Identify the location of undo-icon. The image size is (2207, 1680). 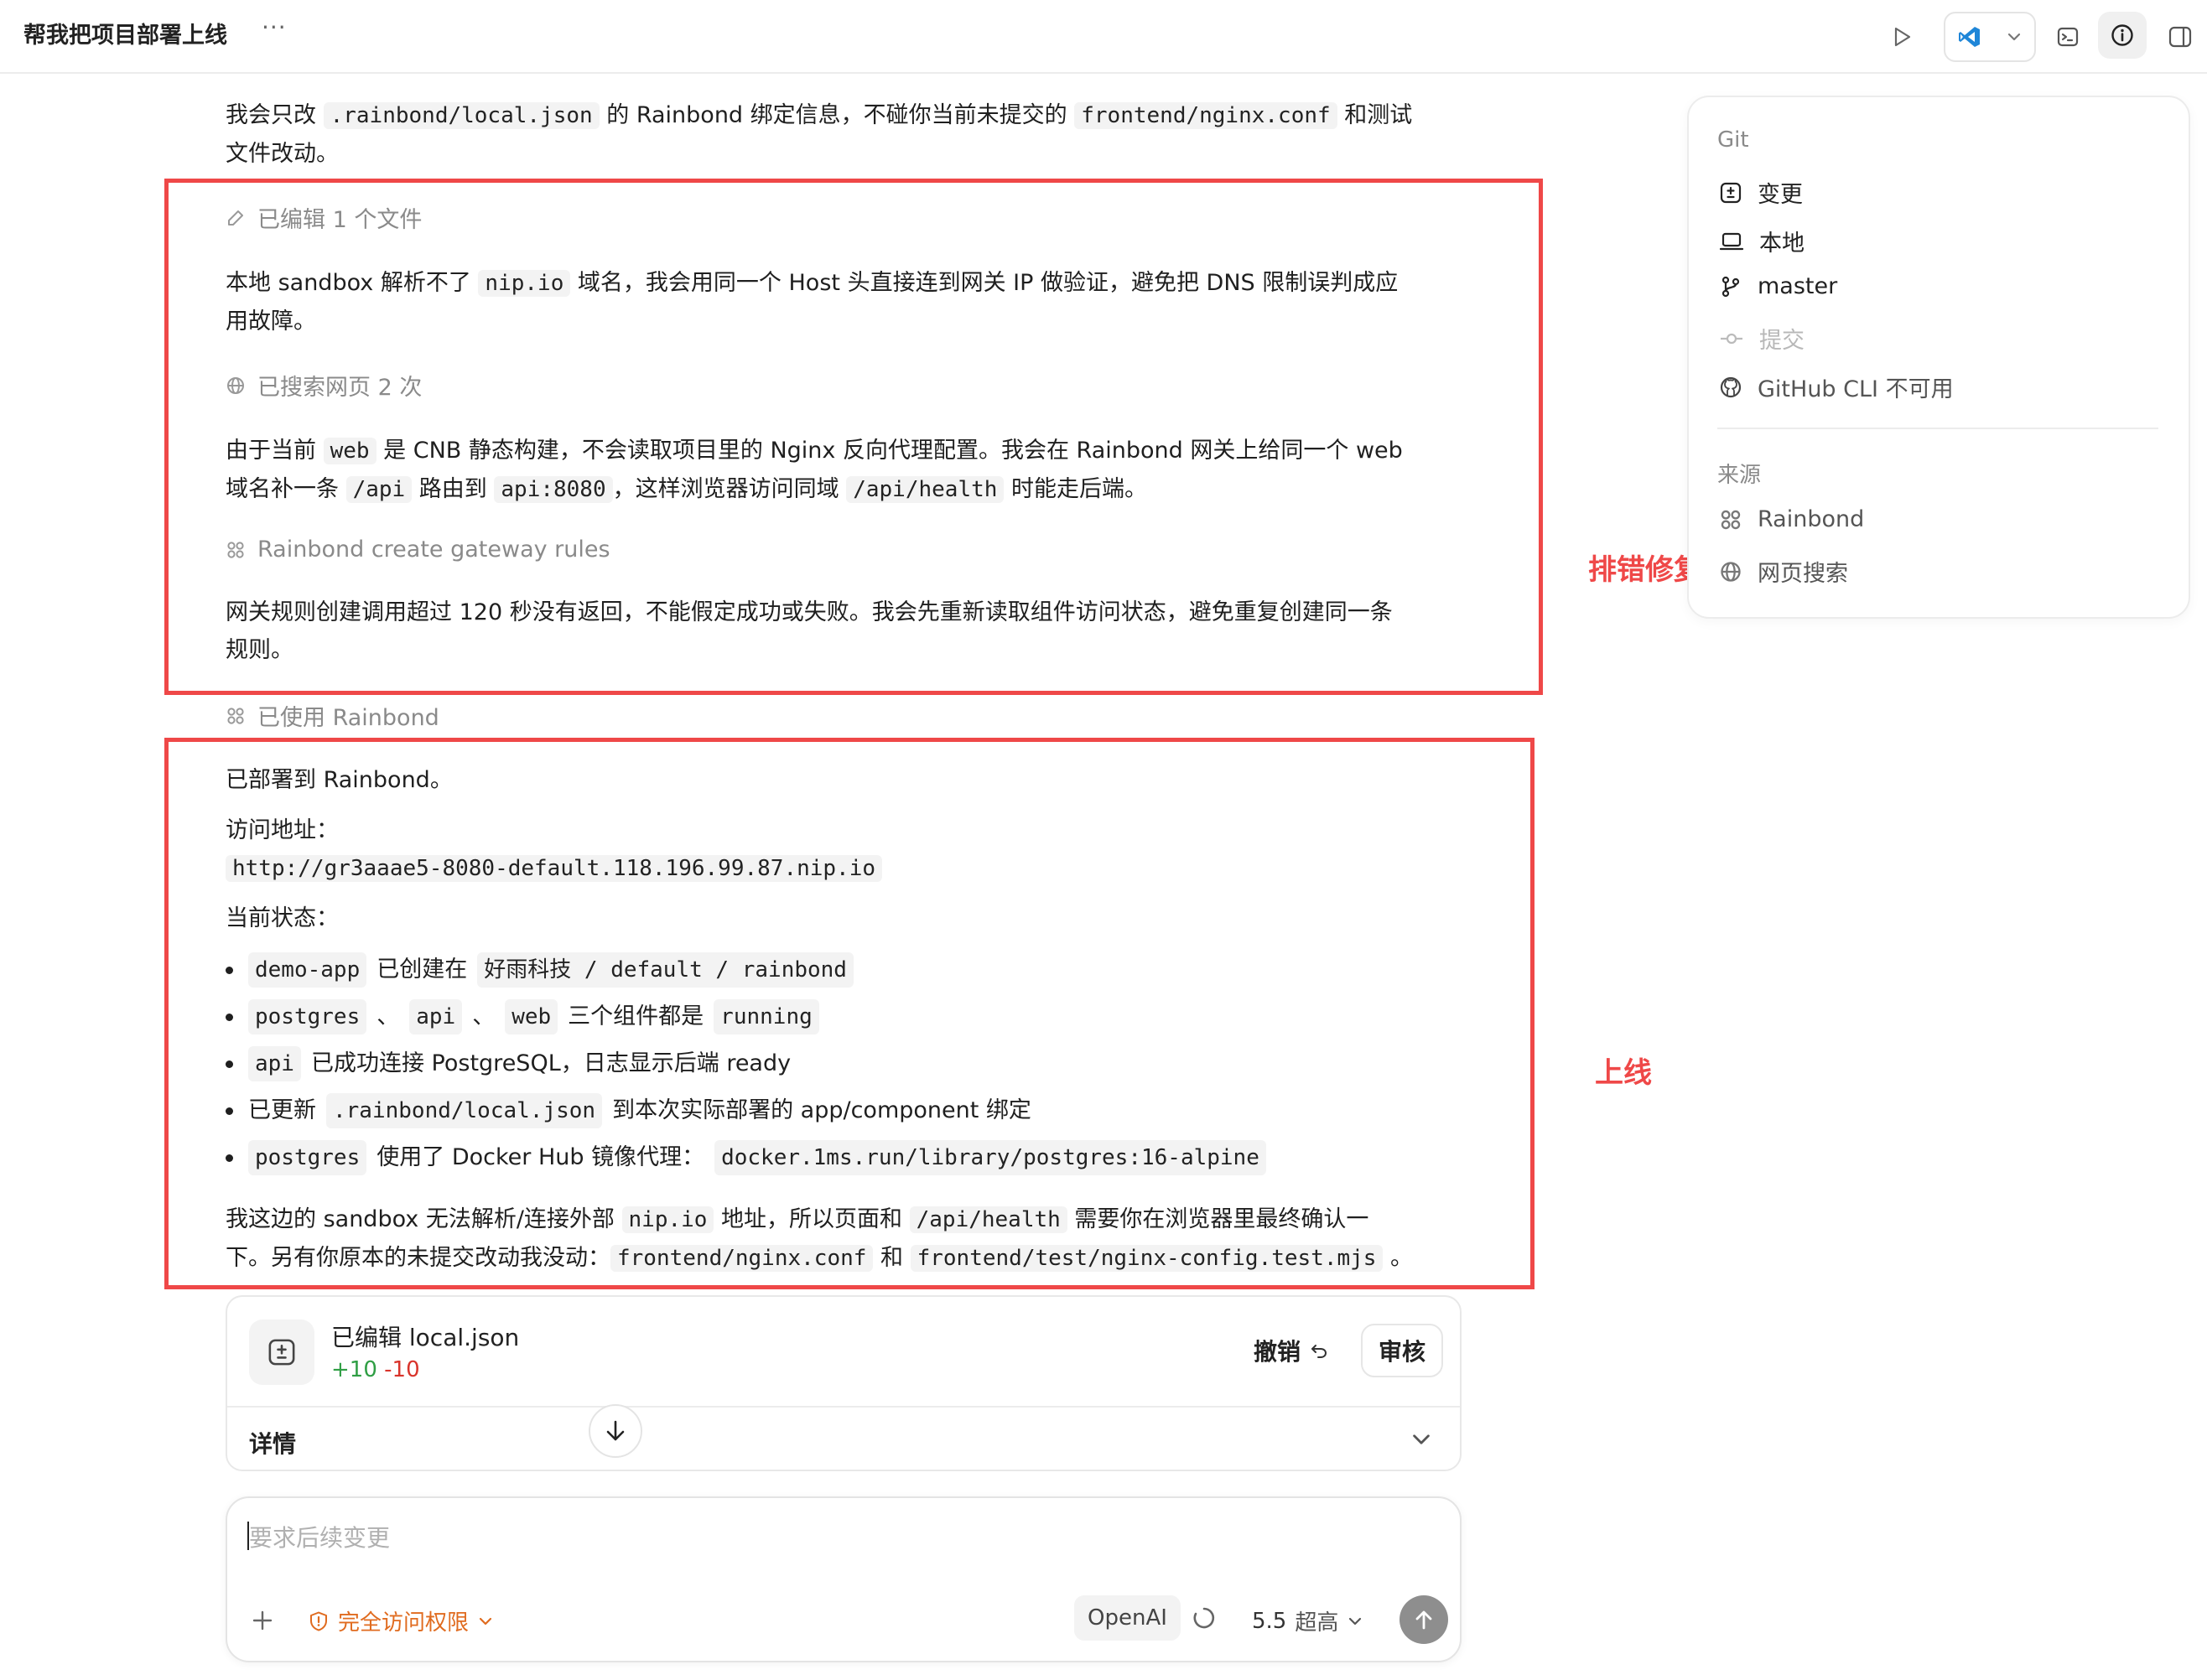
(1319, 1351).